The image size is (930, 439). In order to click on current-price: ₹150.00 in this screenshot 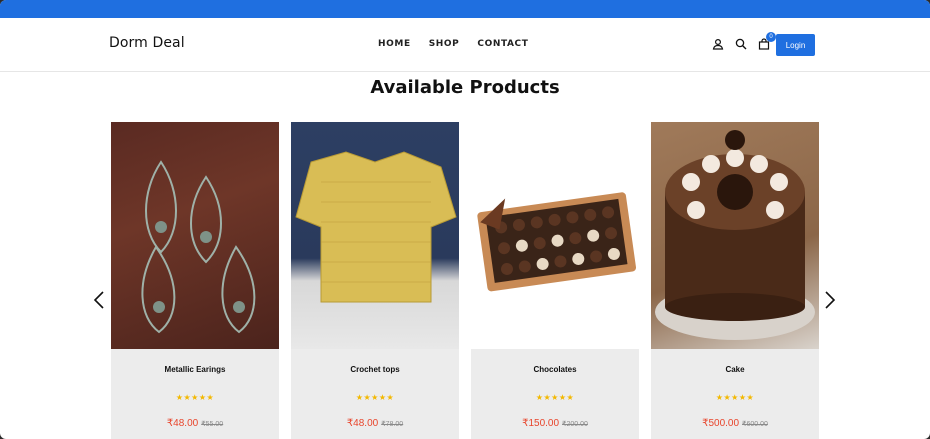, I will do `click(541, 423)`.